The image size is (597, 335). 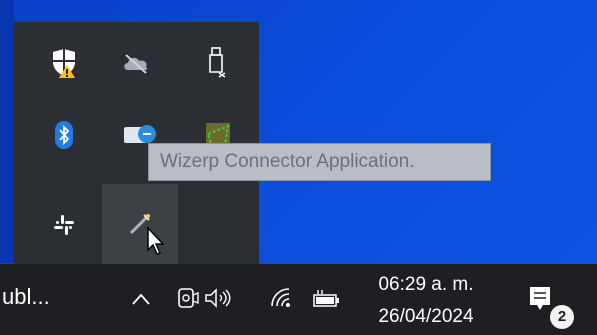 I want to click on speaker-icon, so click(x=218, y=298).